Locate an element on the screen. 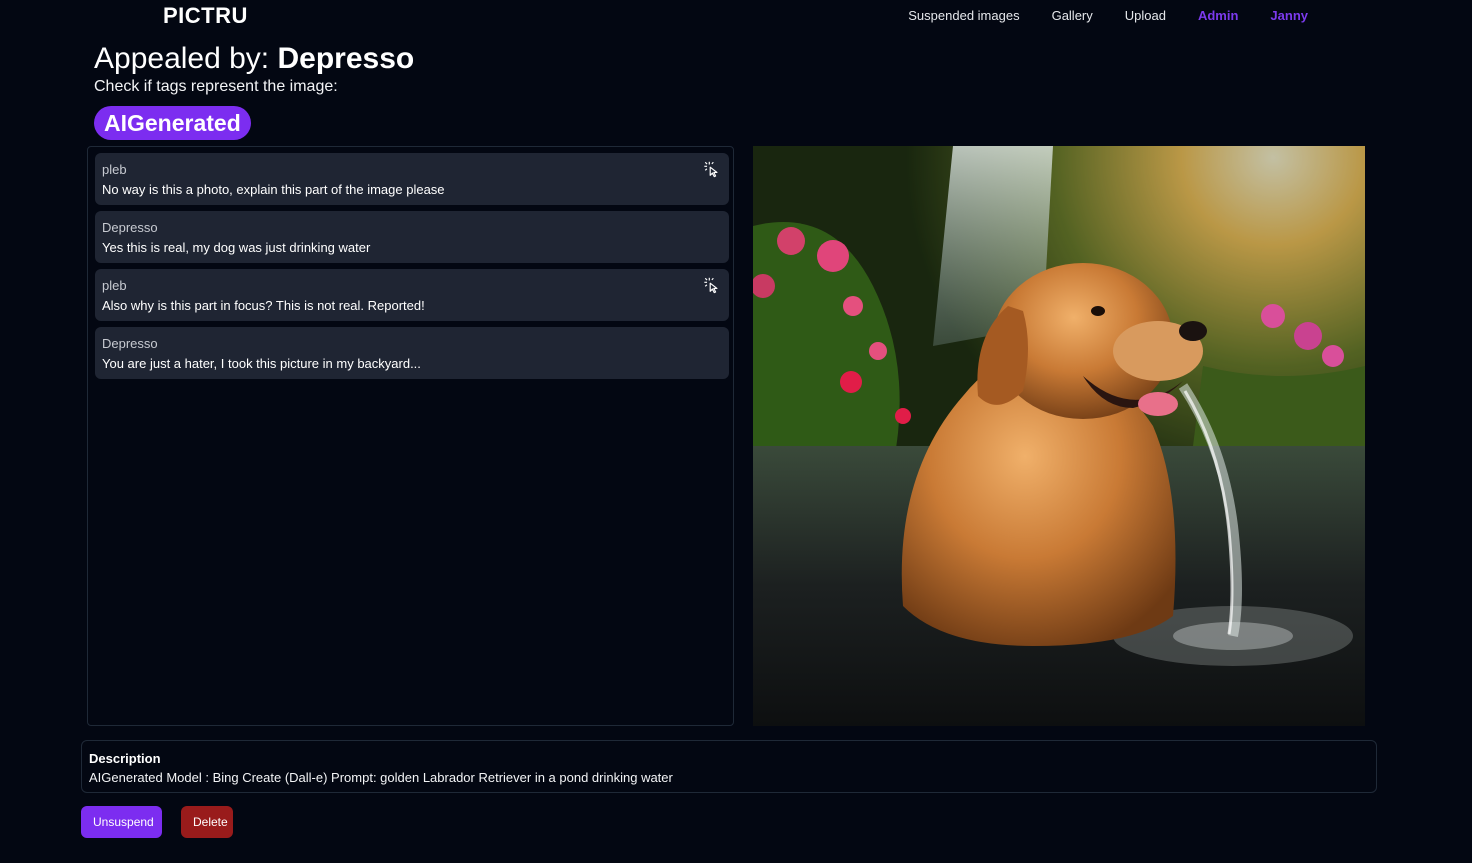 Image resolution: width=1472 pixels, height=863 pixels. nav-suspended-images: Suspended images is located at coordinates (963, 15).